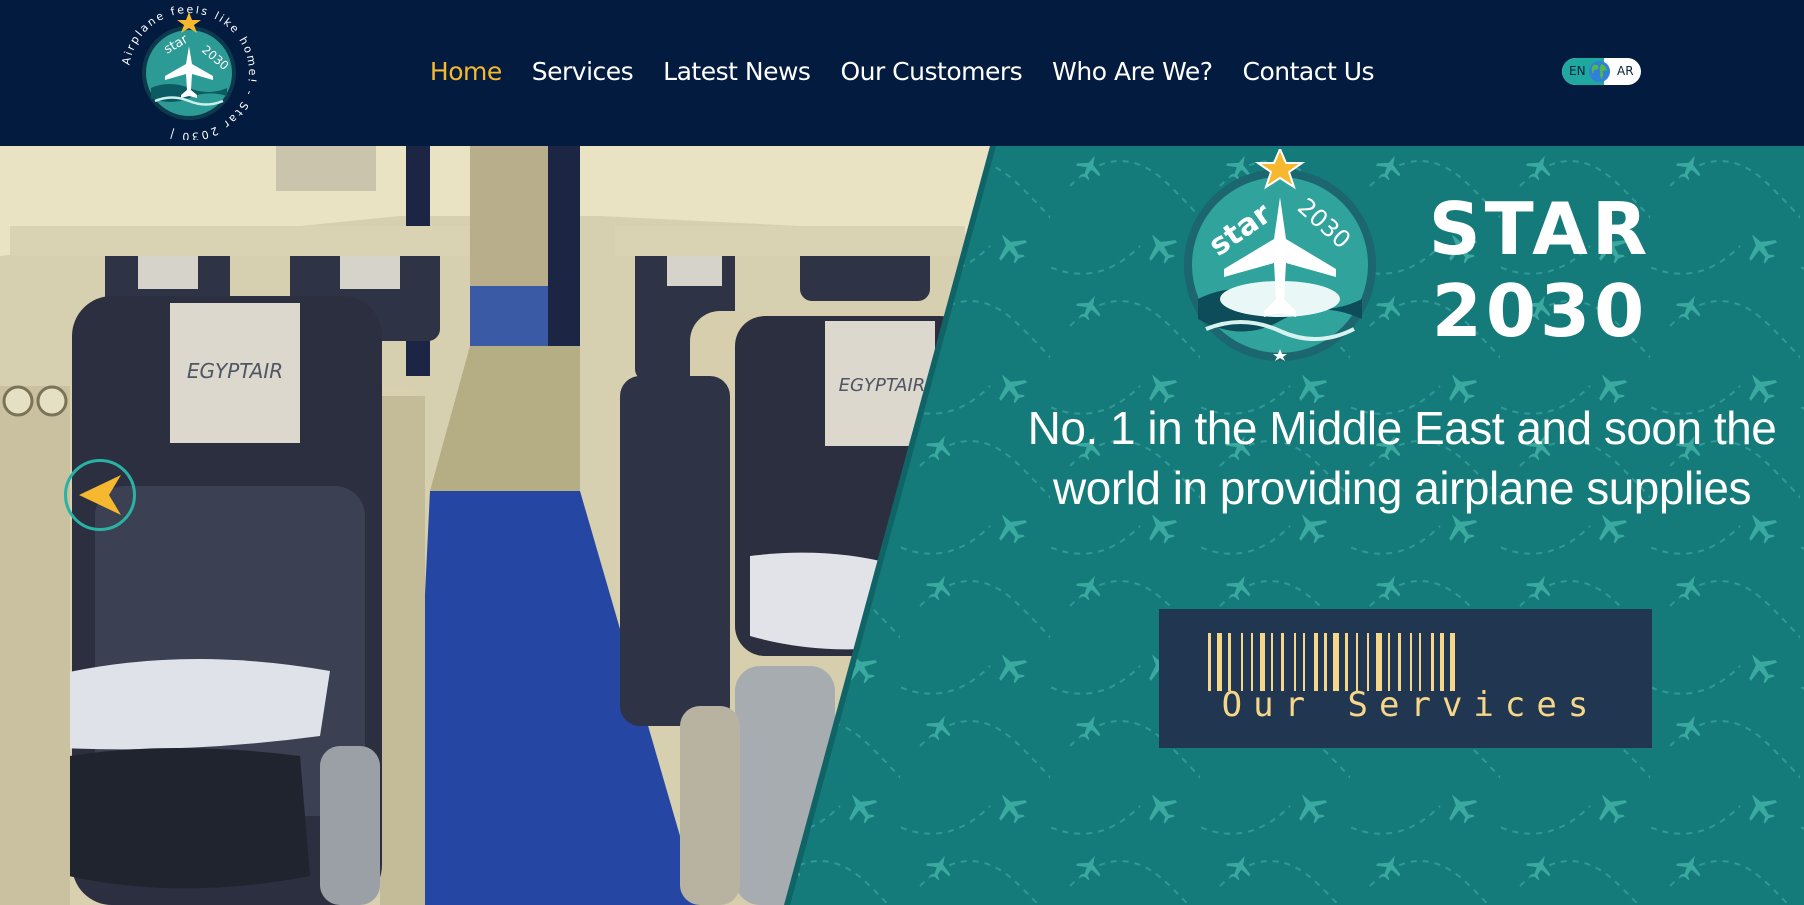  I want to click on globe-icon, so click(1599, 71).